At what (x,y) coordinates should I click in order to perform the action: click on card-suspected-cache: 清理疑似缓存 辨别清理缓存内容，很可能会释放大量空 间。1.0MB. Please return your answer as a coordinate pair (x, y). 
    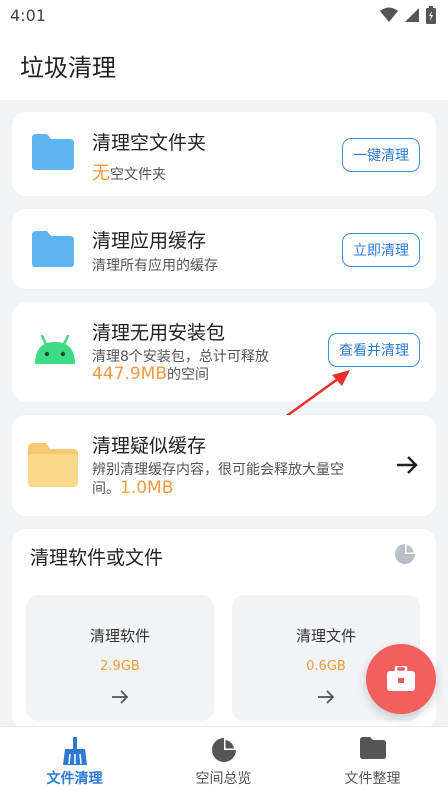
    Looking at the image, I should click on (224, 465).